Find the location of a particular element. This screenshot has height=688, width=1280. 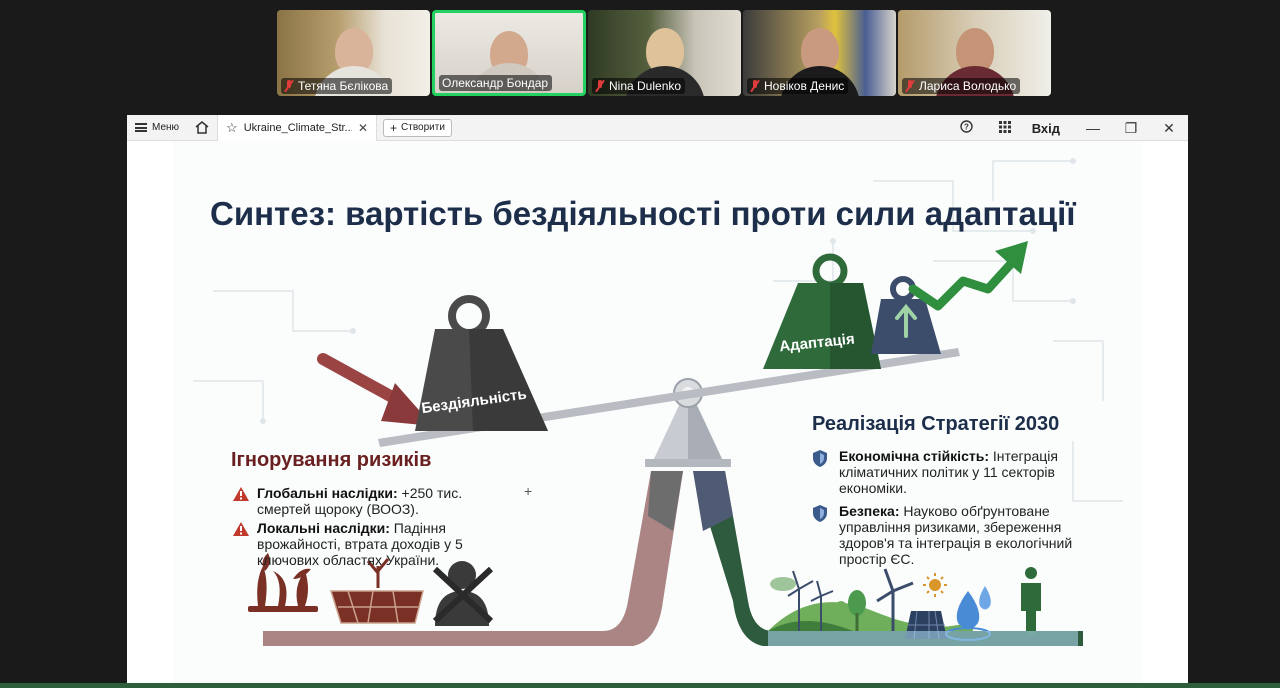

participant-name-bar: Лариса Володько is located at coordinates (961, 86).